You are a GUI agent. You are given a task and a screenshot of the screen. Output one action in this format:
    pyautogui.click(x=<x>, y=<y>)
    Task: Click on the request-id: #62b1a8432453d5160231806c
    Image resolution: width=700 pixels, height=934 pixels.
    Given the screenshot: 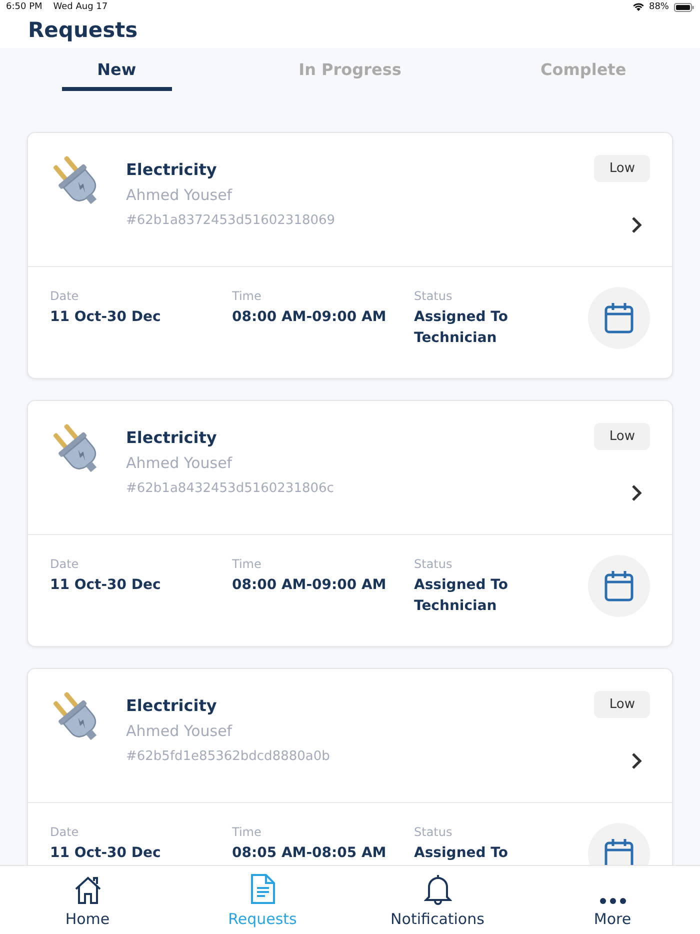 What is the action you would take?
    pyautogui.click(x=230, y=488)
    